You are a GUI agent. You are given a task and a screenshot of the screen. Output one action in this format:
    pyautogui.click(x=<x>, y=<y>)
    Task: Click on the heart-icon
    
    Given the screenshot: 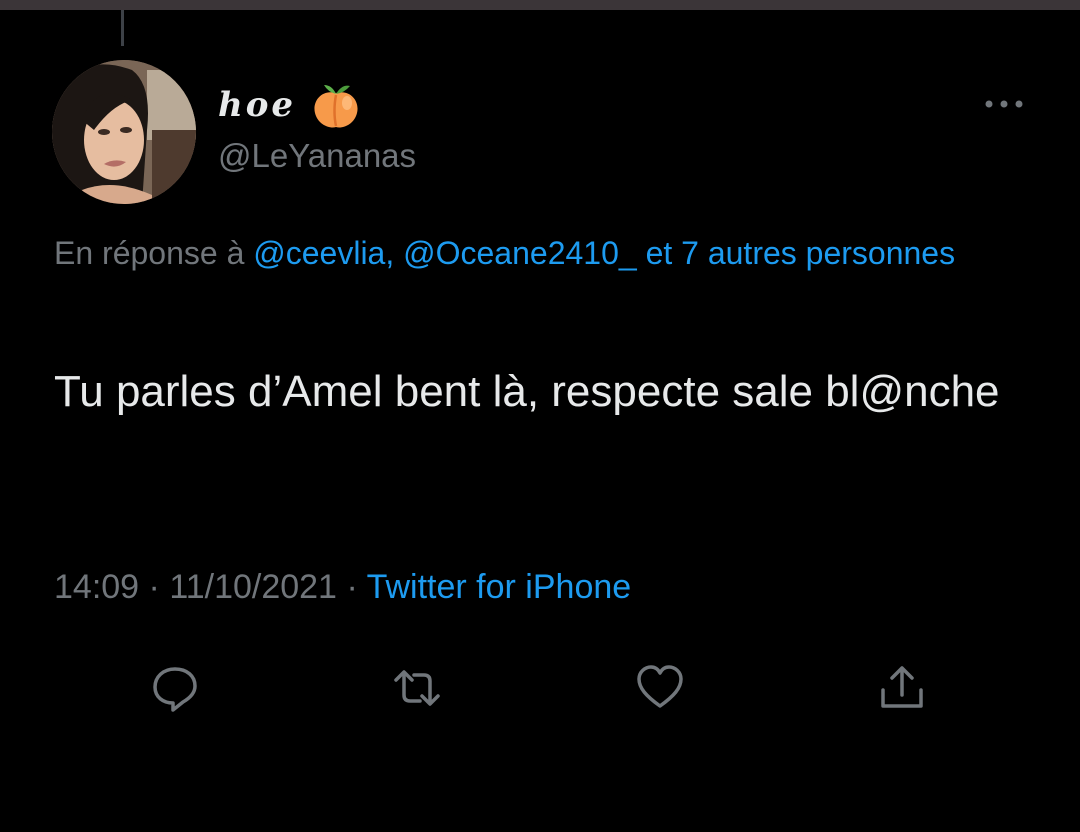 What is the action you would take?
    pyautogui.click(x=660, y=686)
    